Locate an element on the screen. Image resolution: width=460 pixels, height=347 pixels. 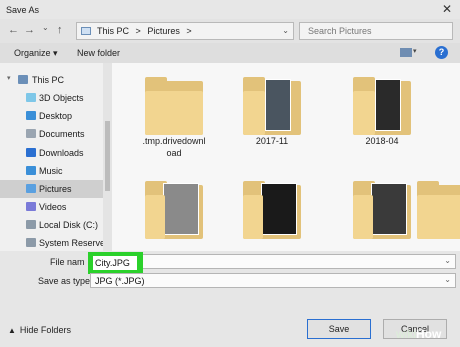
breadcrumb: This PC > Pictures > is located at coordinates (146, 31).